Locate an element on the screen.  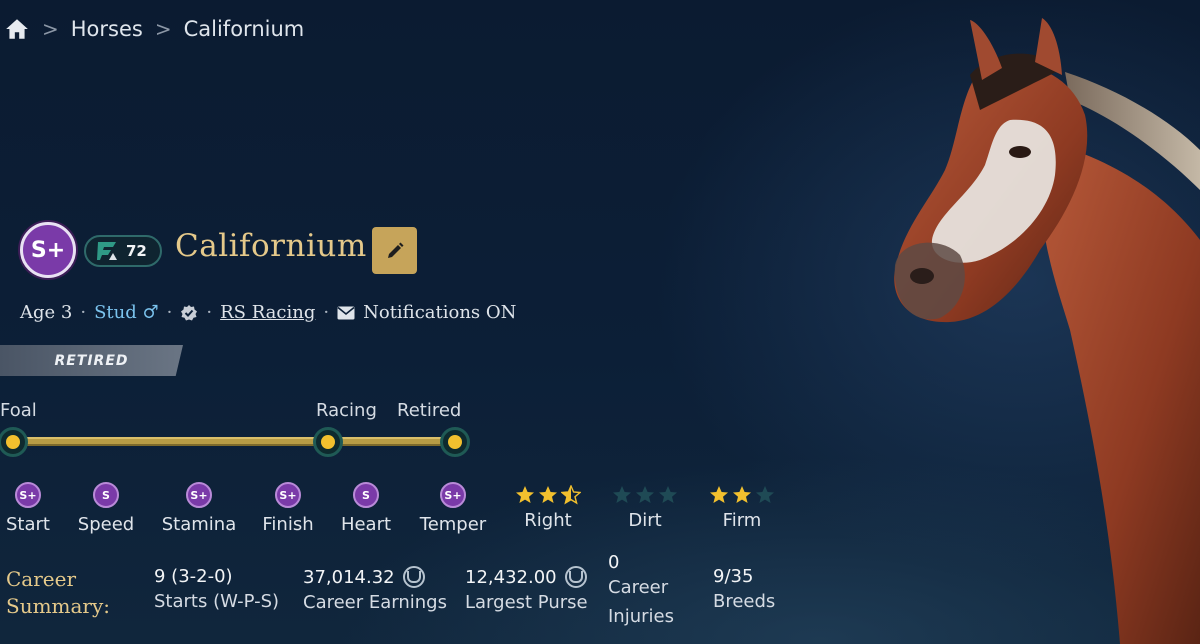
timeline-label-racing: Racing is located at coordinates (346, 410).